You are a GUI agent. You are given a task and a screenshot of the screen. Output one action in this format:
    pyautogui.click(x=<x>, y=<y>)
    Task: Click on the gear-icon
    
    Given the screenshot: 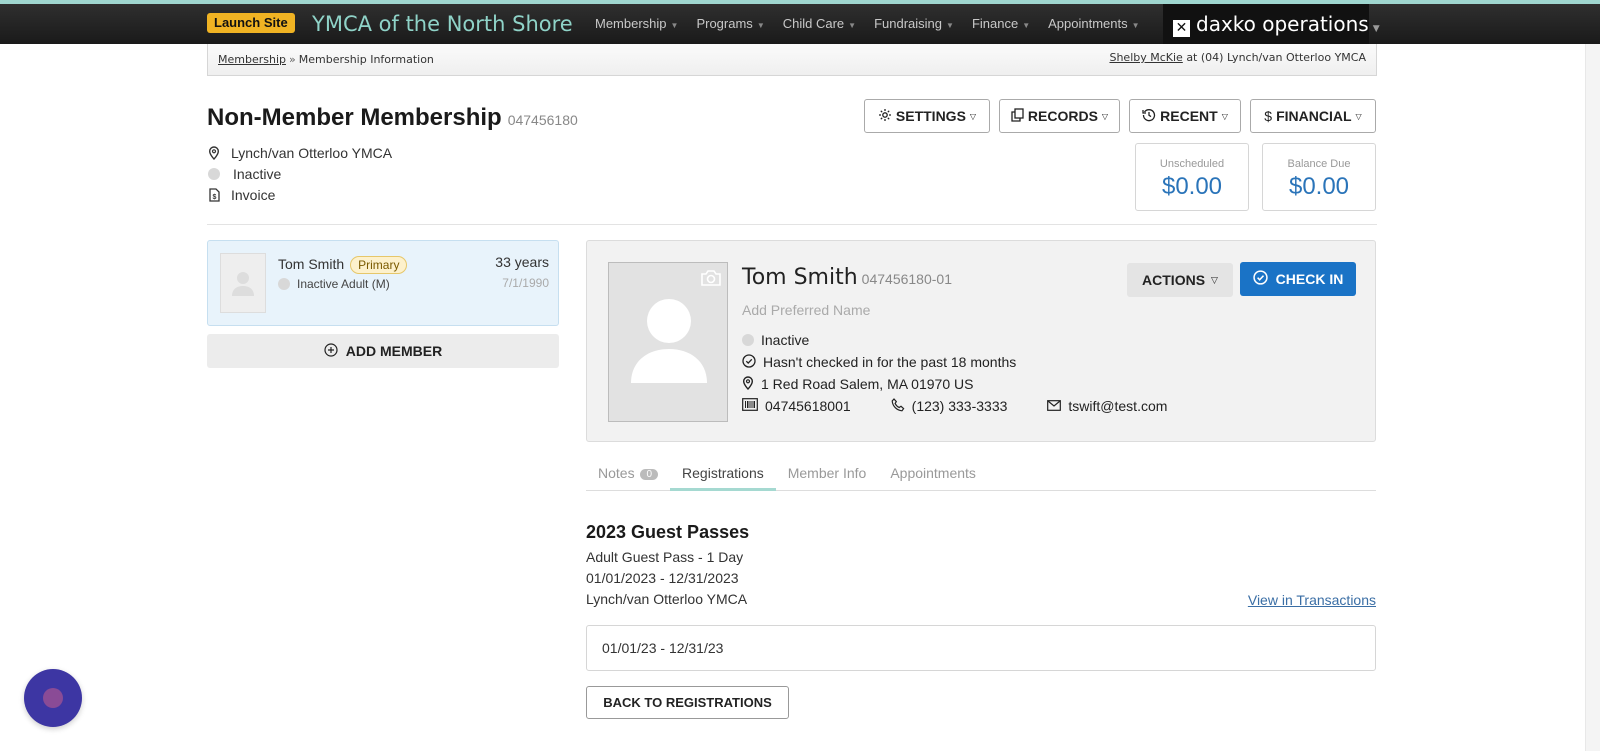 What is the action you would take?
    pyautogui.click(x=885, y=116)
    